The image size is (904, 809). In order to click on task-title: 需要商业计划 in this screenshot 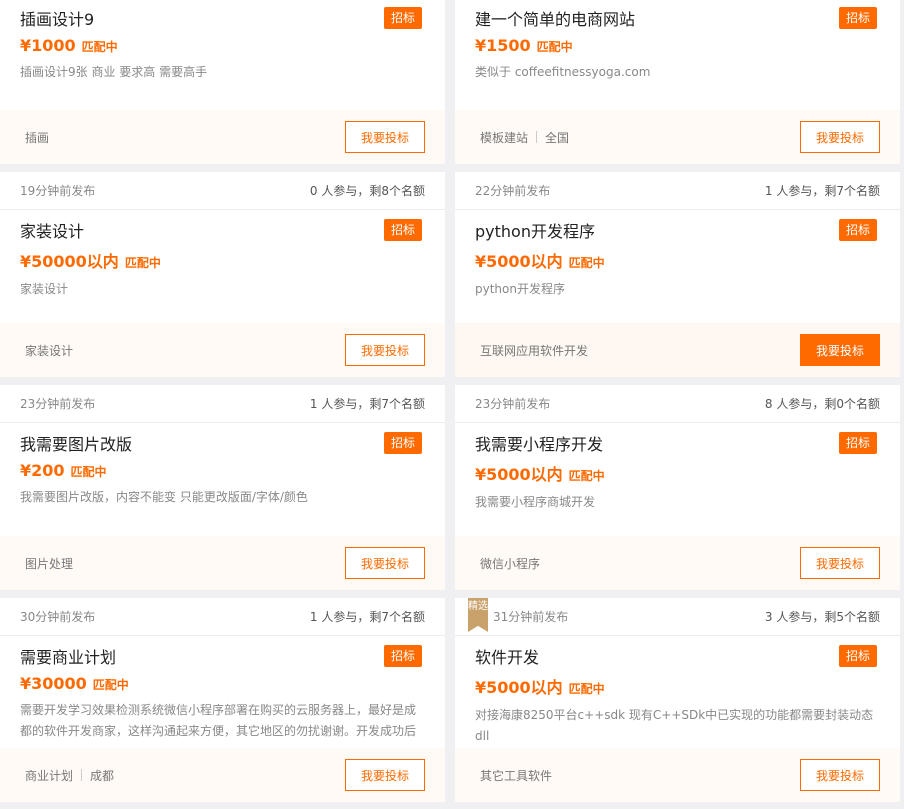, I will do `click(68, 656)`.